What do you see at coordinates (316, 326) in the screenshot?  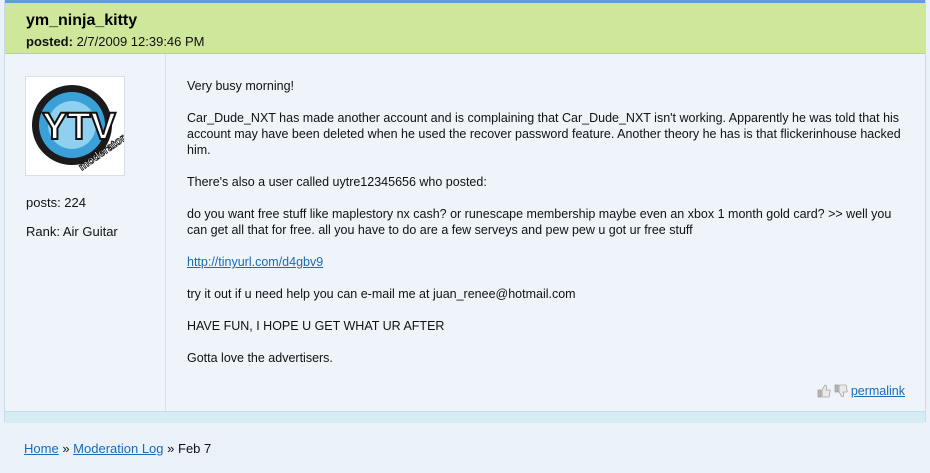 I see `post-paragraph: HAVE FUN, I HOPE U GET WHAT UR AFTER` at bounding box center [316, 326].